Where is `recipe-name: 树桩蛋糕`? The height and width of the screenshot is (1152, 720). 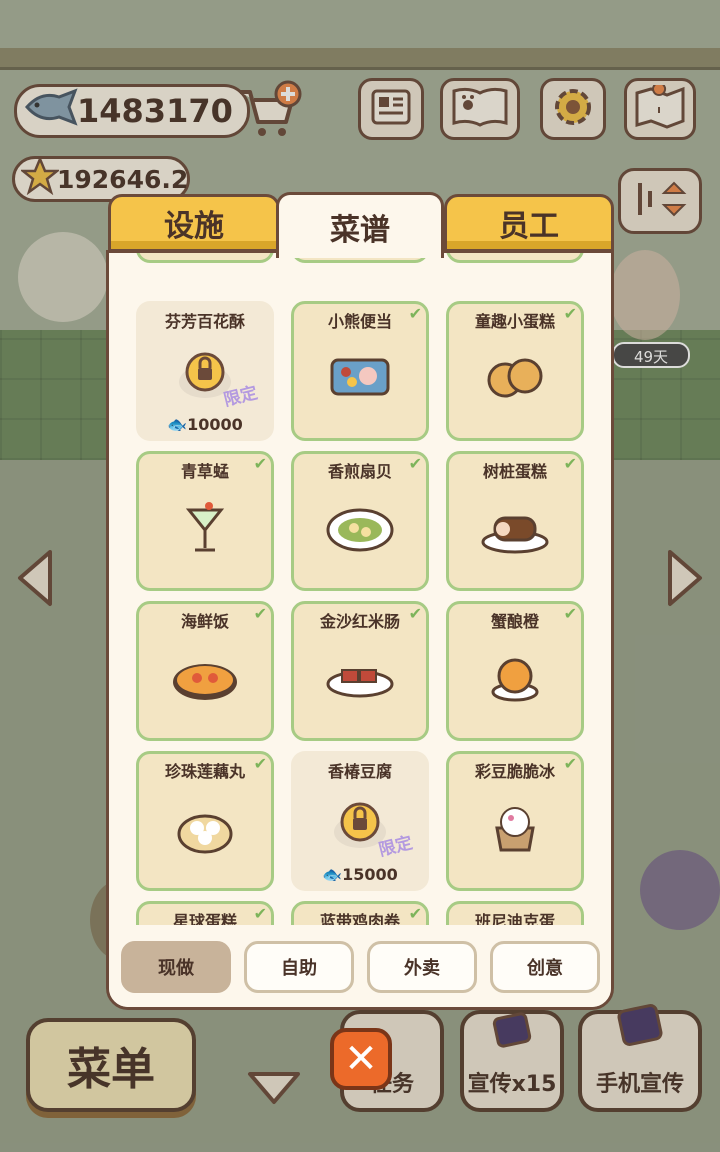
recipe-name: 树桩蛋糕 is located at coordinates (514, 471).